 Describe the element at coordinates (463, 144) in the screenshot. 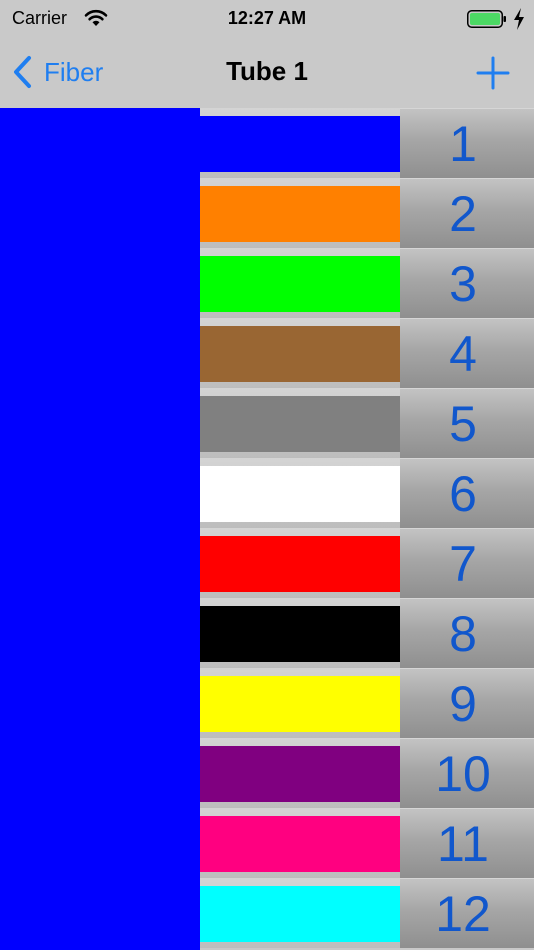

I see `fiber-number: 1` at that location.